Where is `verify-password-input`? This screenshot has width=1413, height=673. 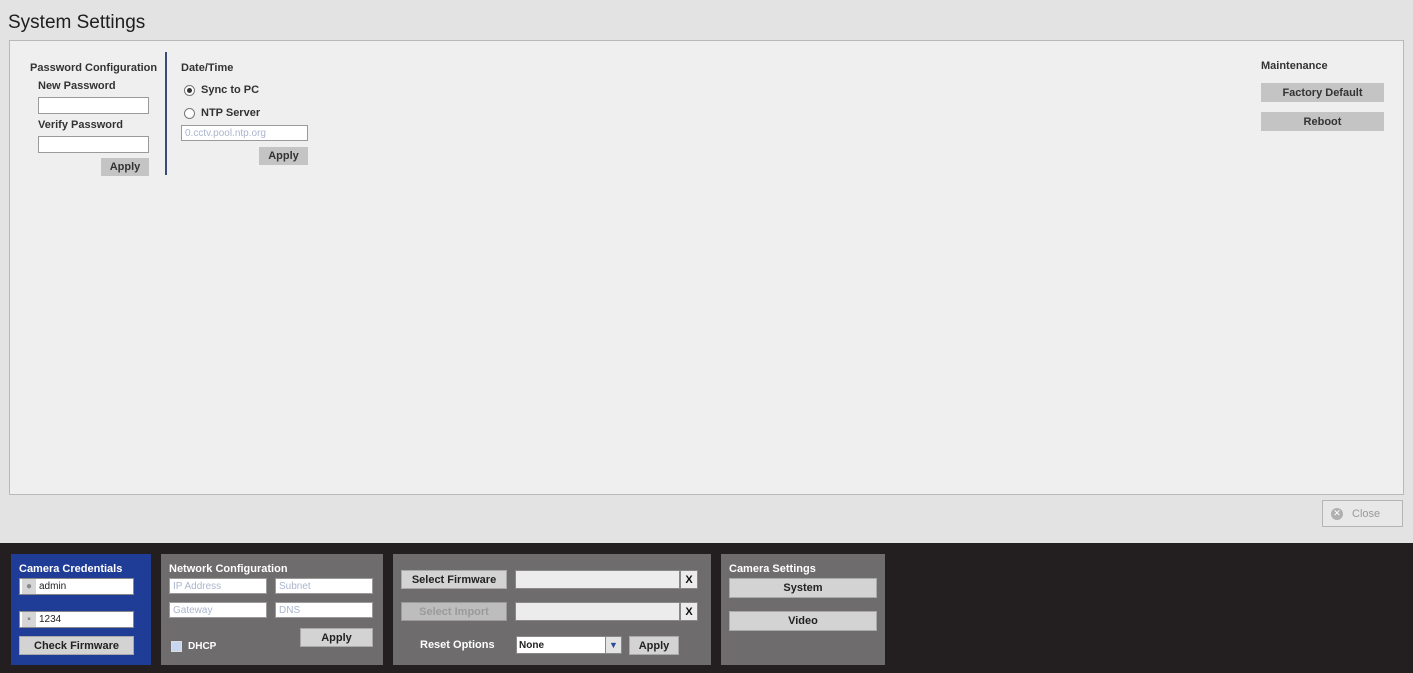
verify-password-input is located at coordinates (93, 144).